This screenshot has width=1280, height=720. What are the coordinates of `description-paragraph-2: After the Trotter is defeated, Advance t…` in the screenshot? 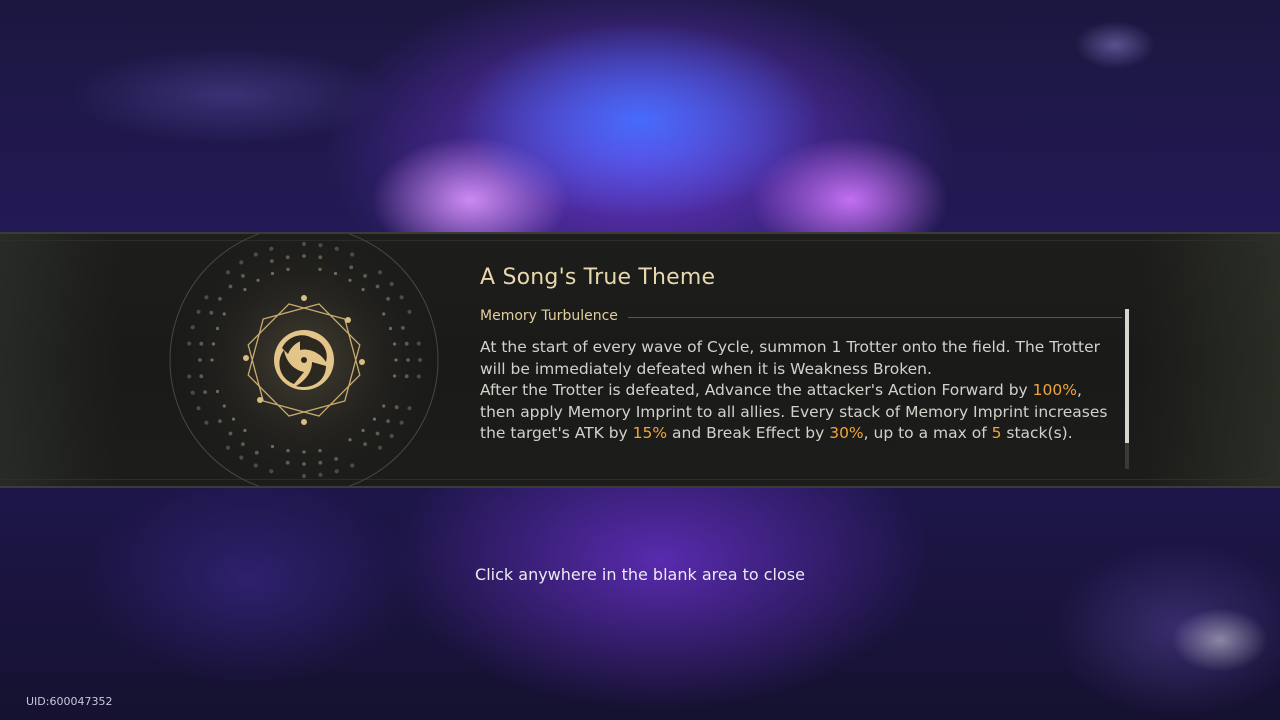 It's located at (801, 412).